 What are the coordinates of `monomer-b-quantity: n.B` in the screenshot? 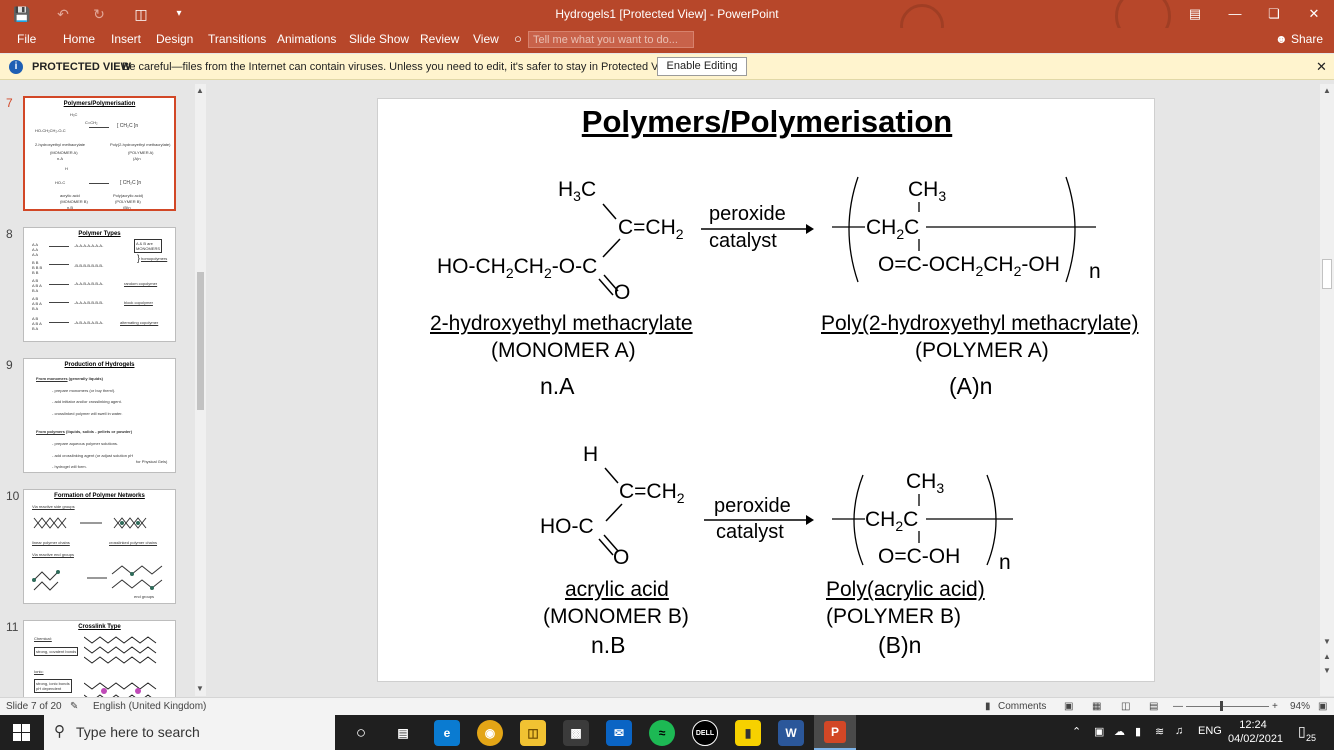 It's located at (608, 645).